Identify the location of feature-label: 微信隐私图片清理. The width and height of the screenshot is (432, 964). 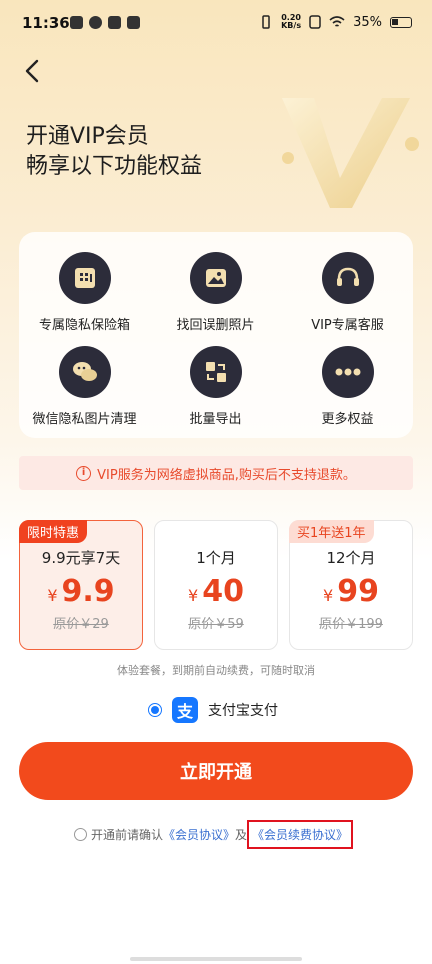
(84, 419).